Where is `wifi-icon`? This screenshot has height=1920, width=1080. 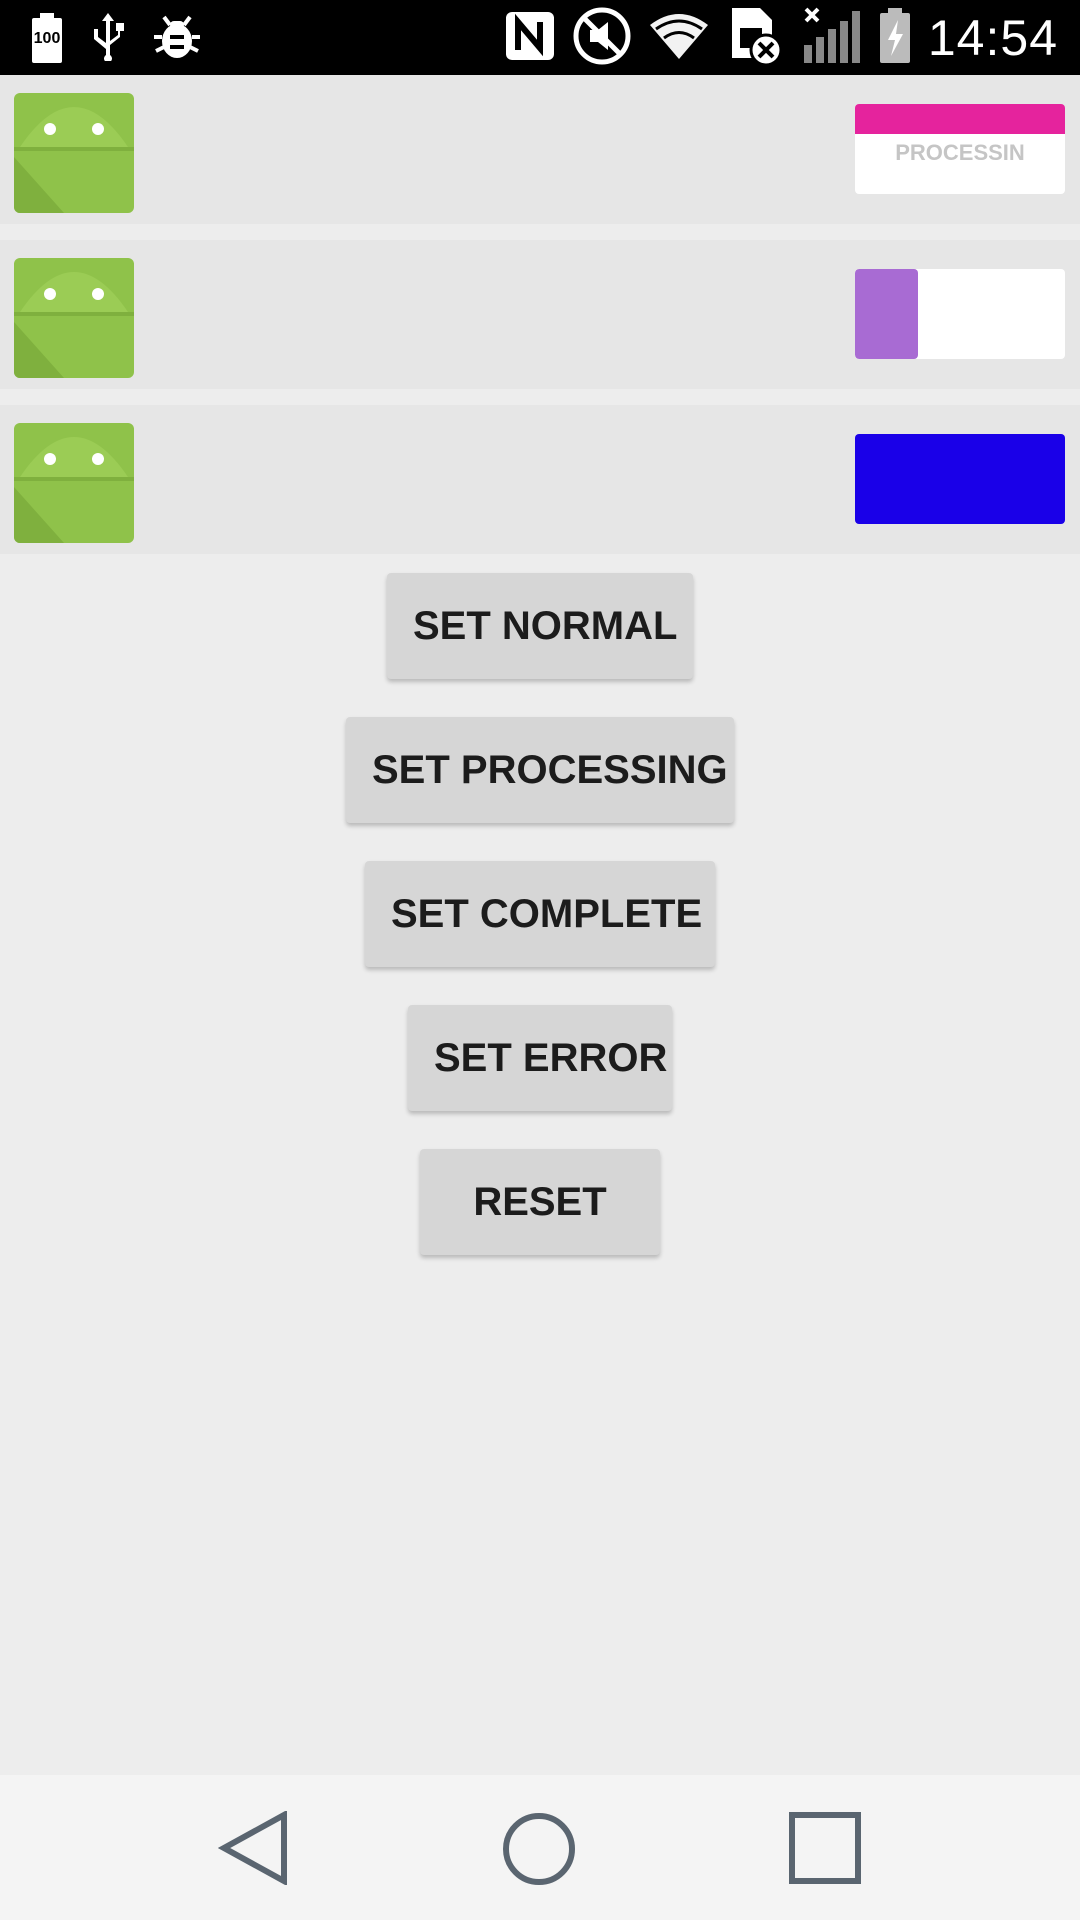 wifi-icon is located at coordinates (679, 38).